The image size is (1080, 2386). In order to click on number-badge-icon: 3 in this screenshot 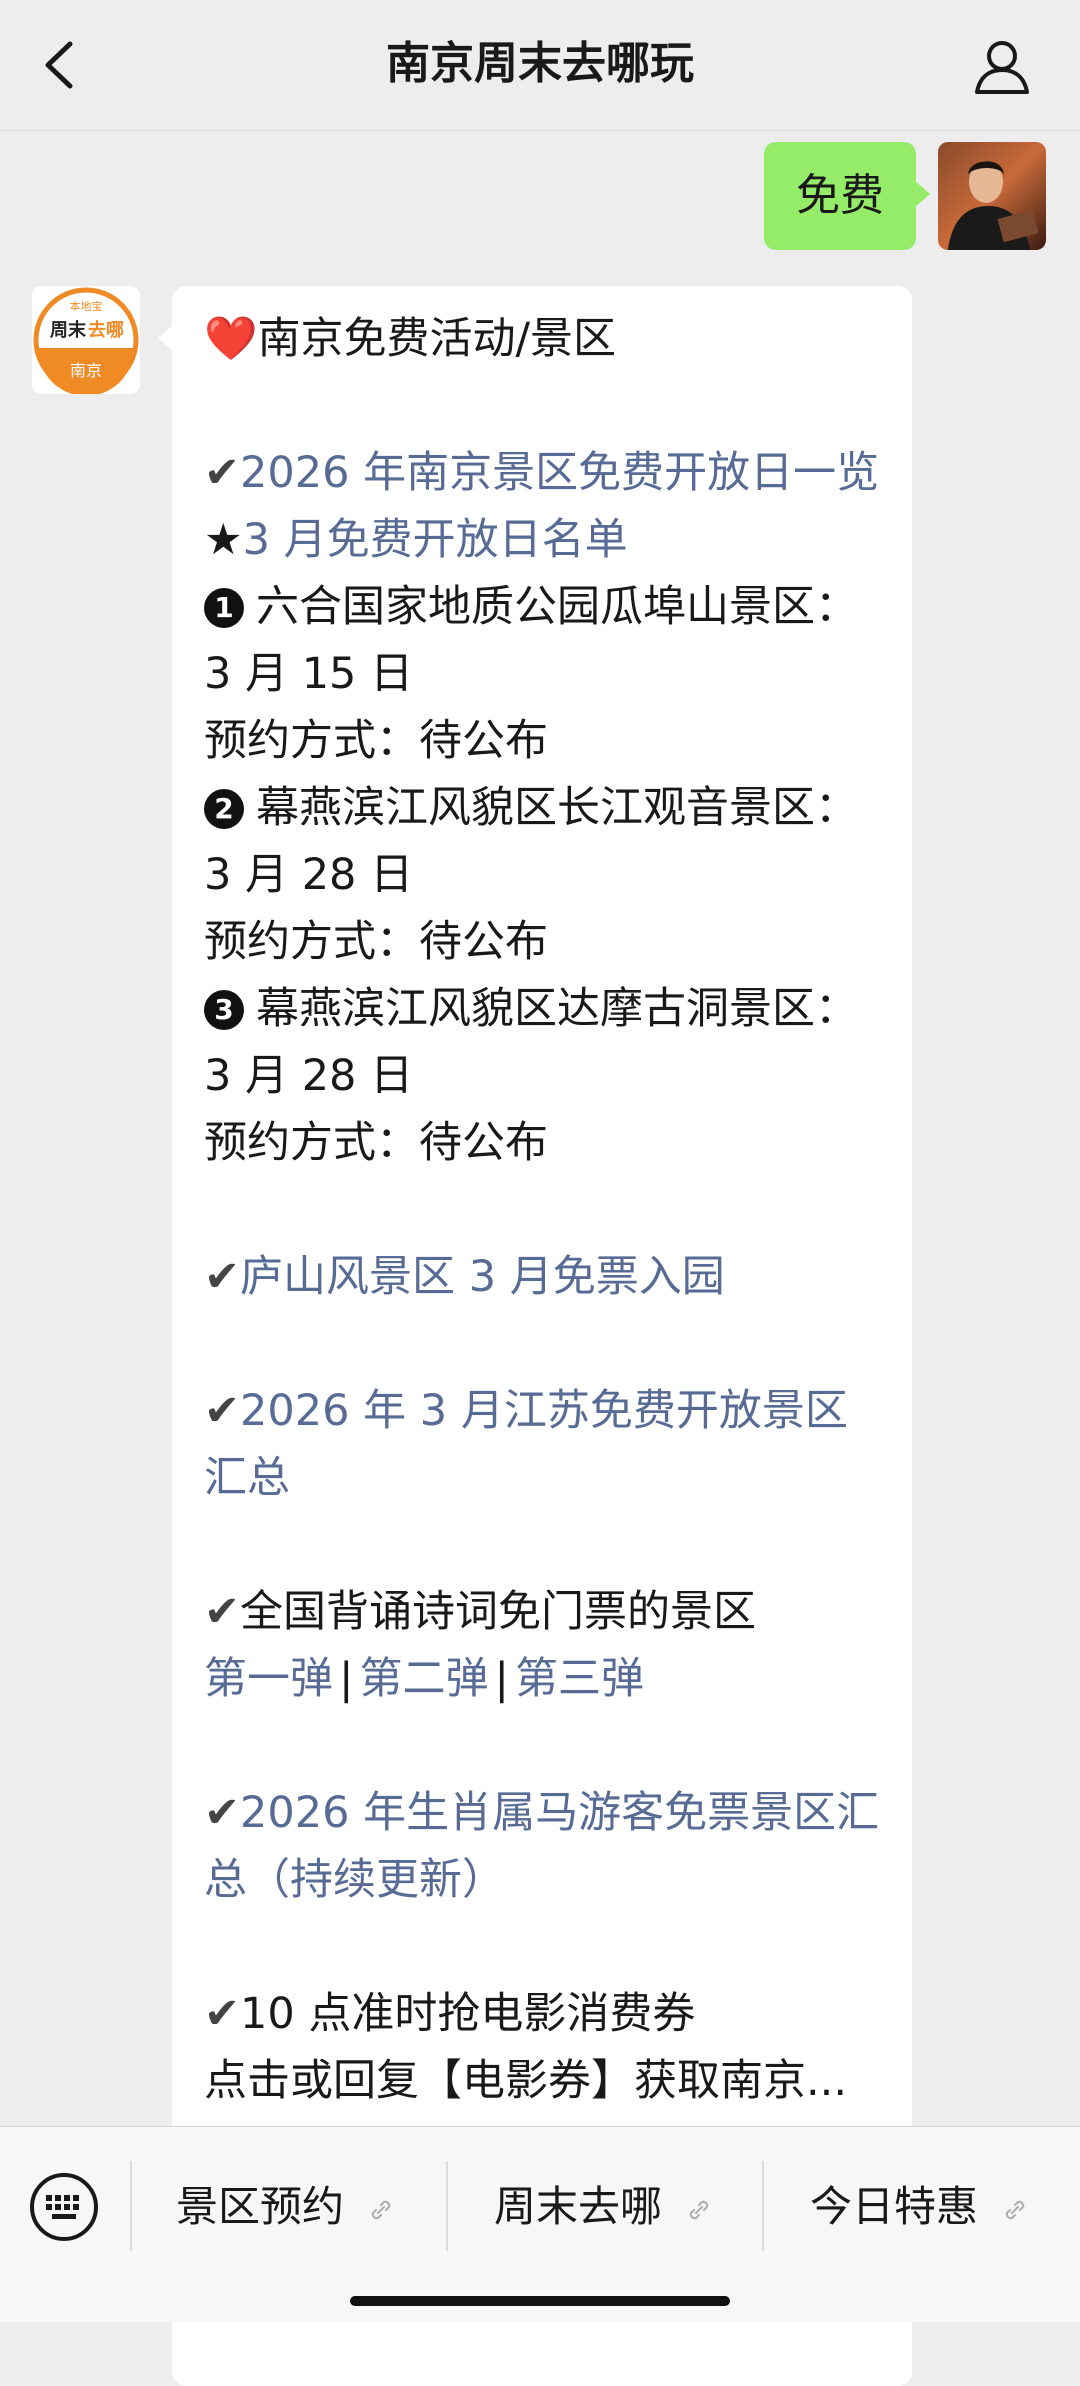, I will do `click(224, 1010)`.